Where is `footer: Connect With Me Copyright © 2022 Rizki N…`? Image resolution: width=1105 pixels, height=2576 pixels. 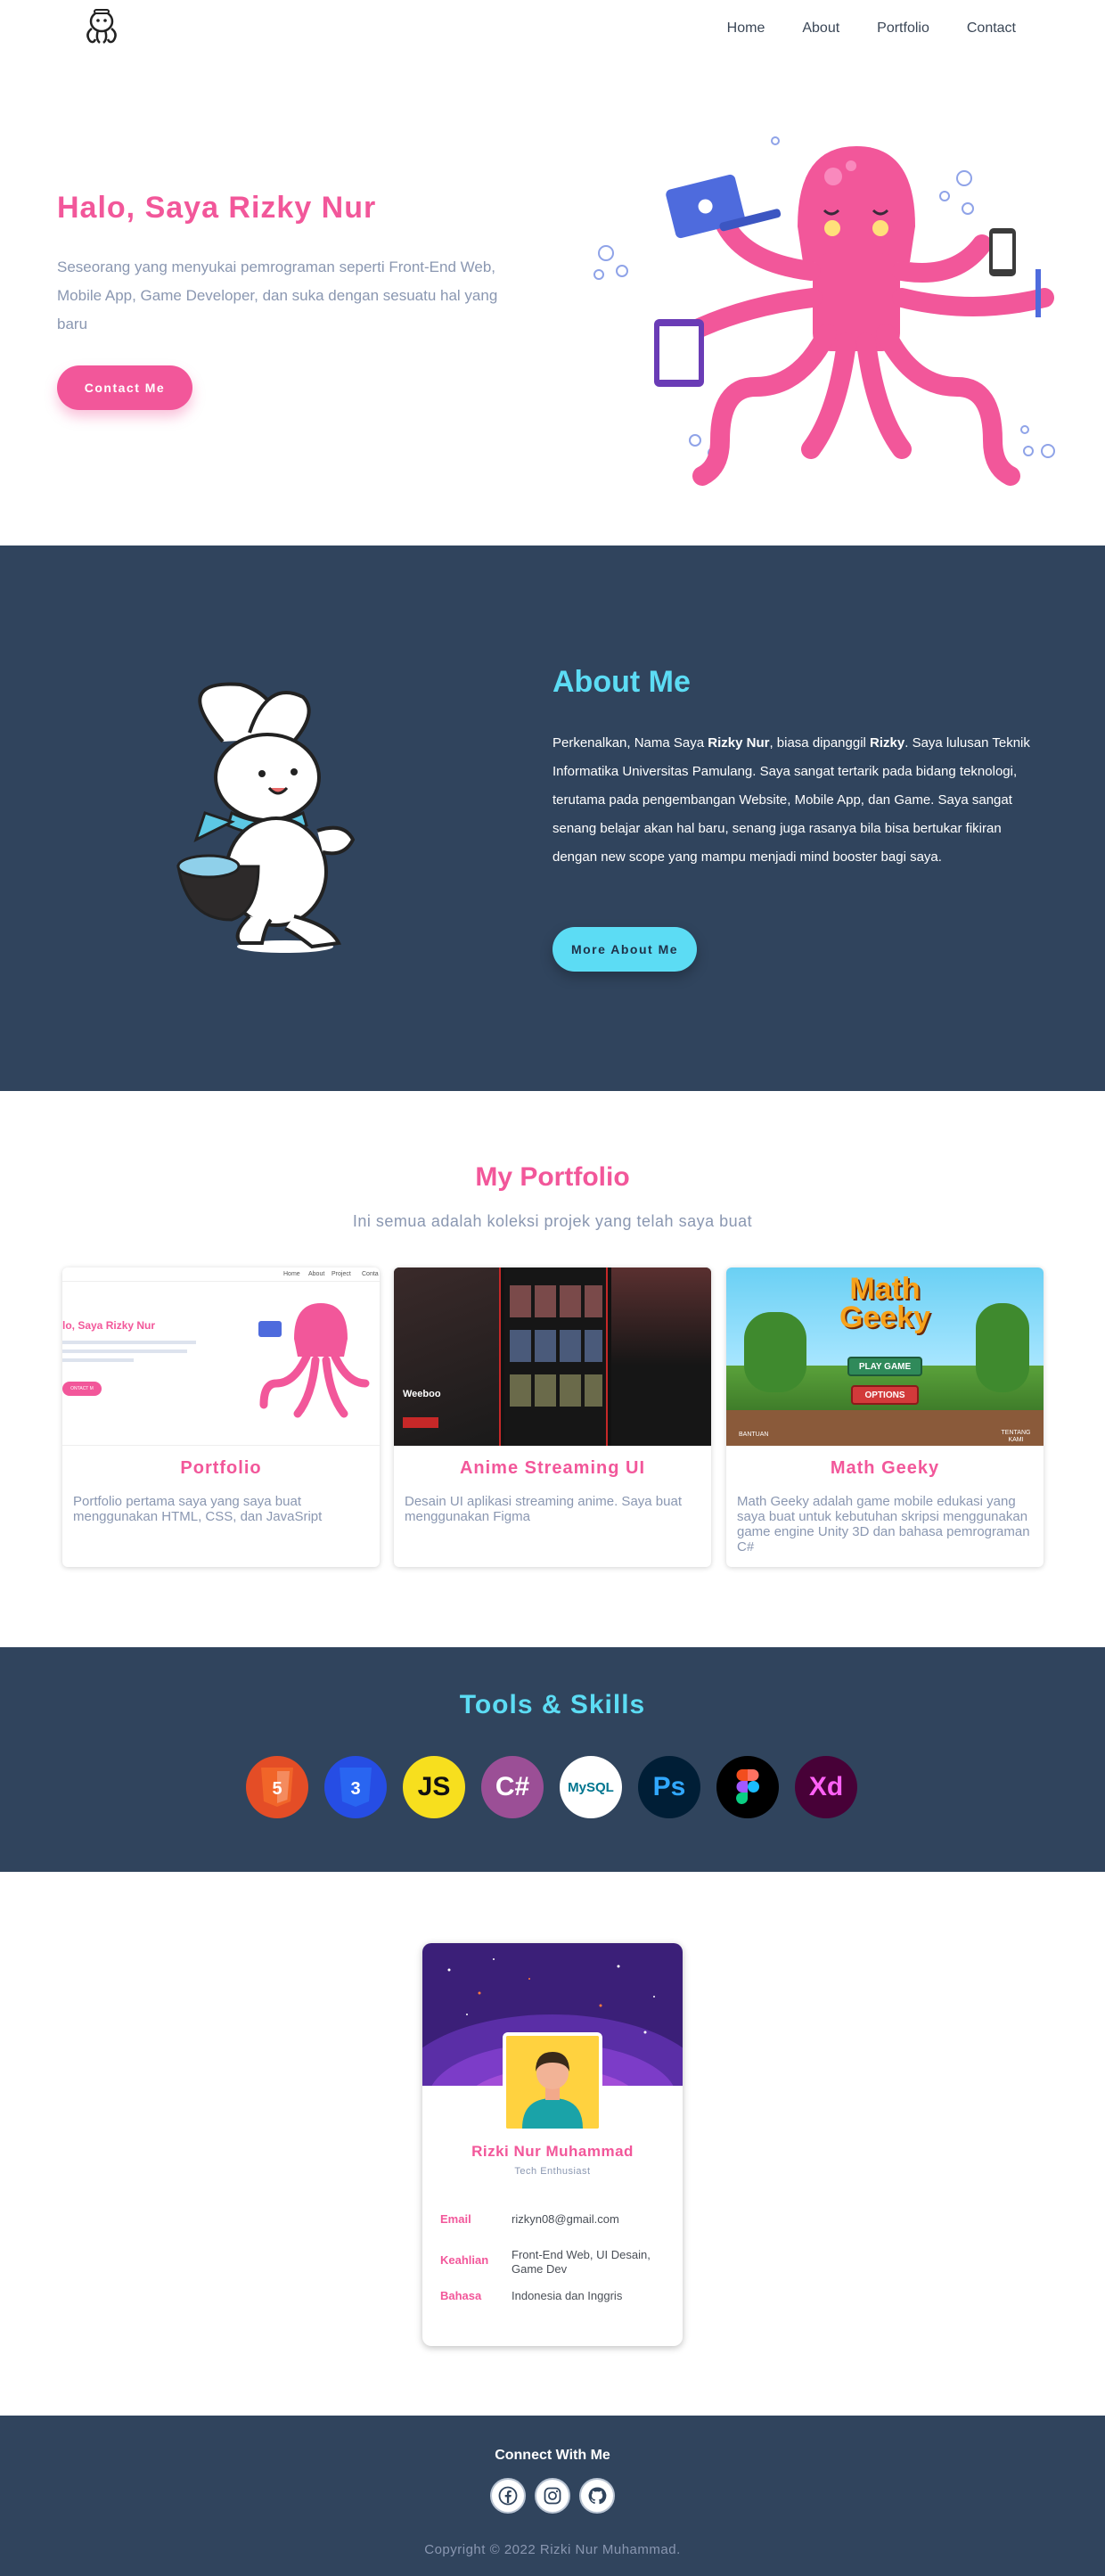
footer: Connect With Me Copyright © 2022 Rizki N… is located at coordinates (552, 2496).